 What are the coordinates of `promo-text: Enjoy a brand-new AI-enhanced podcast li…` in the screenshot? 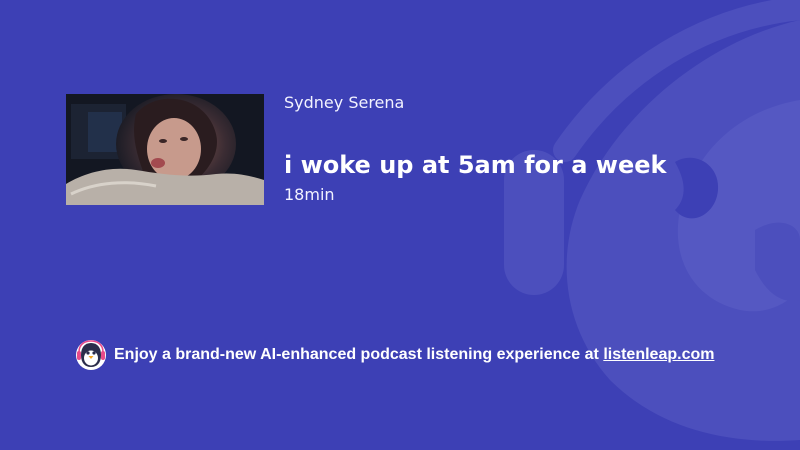 It's located at (356, 354).